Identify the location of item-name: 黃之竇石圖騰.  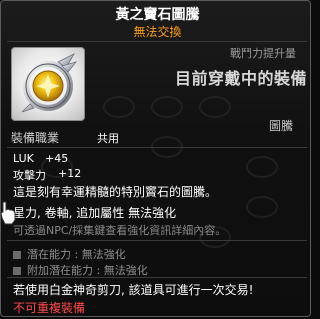
(157, 15).